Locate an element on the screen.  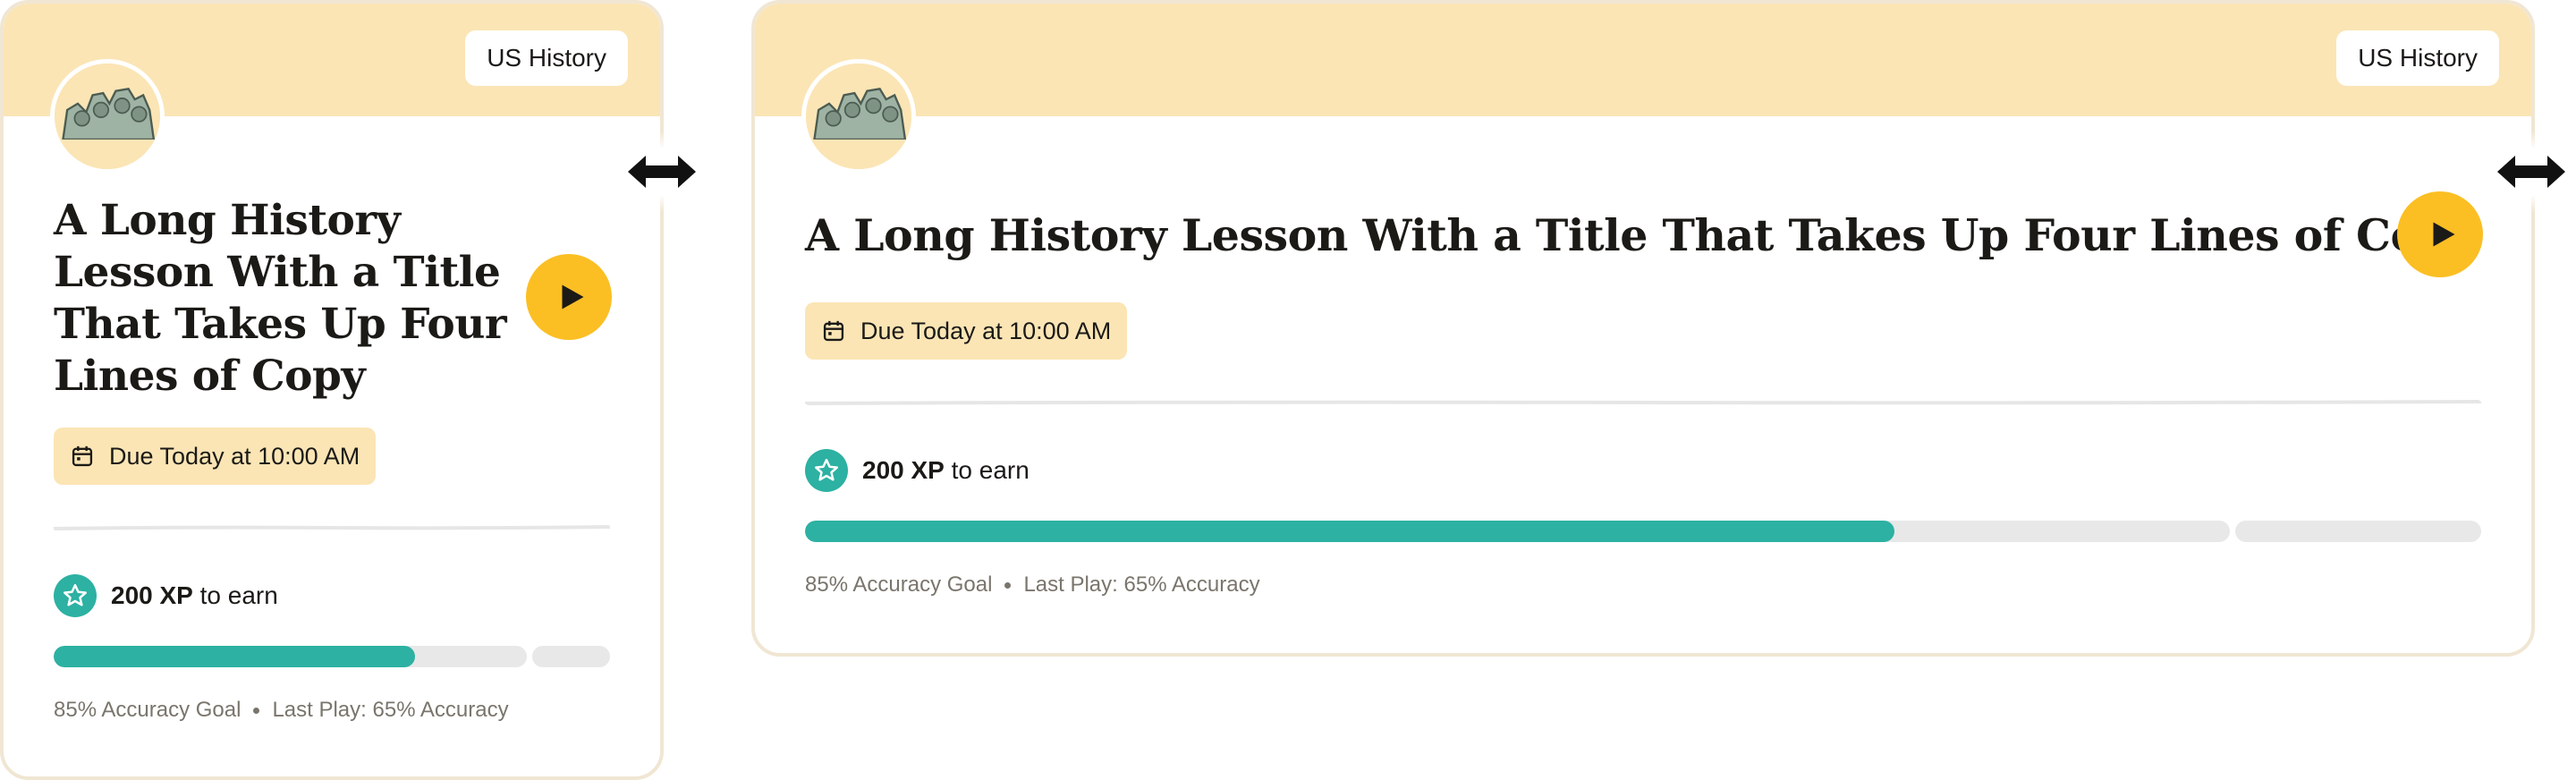
card-header-band is located at coordinates (1643, 60).